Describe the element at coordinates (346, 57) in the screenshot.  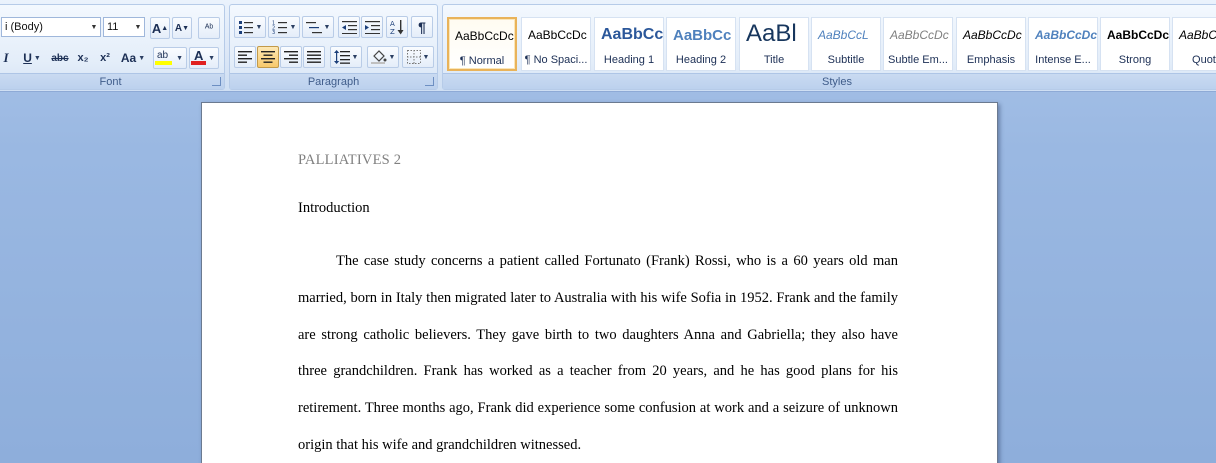
I see `line-spacing-button: ▼` at that location.